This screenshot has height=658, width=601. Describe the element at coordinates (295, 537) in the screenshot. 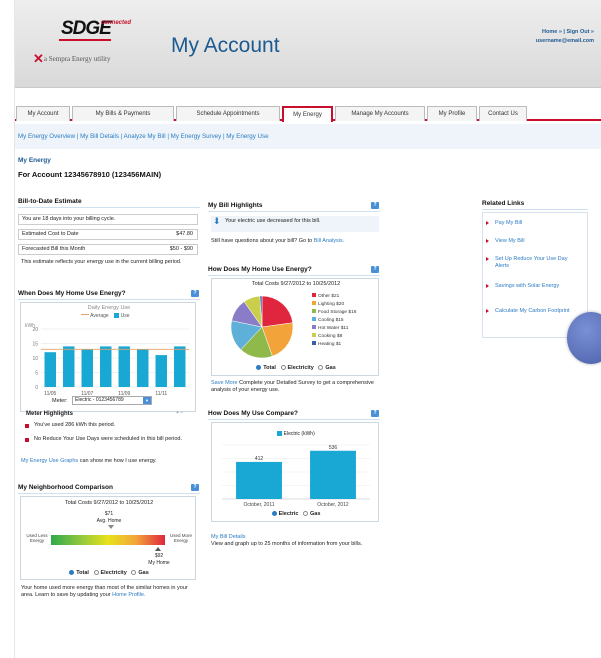

I see `bill-details-link: My Bill Details` at that location.